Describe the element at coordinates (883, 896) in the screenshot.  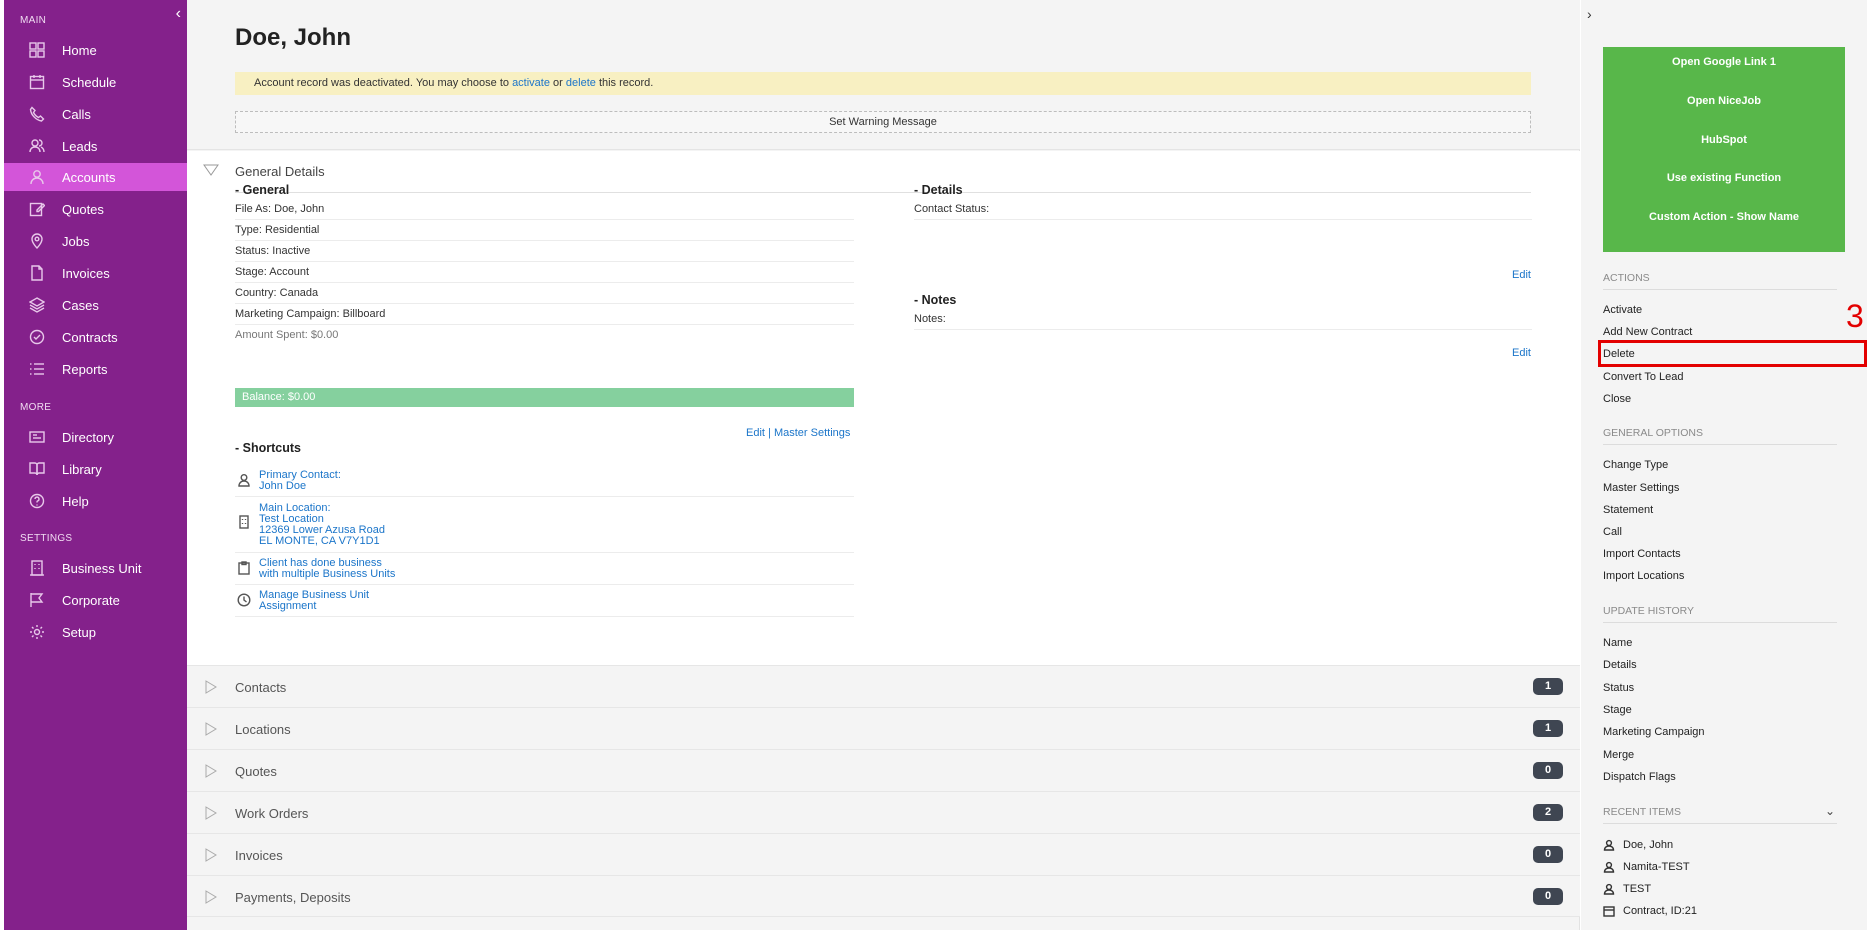
I see `section-payments-deposits: Payments, Deposits 0` at that location.